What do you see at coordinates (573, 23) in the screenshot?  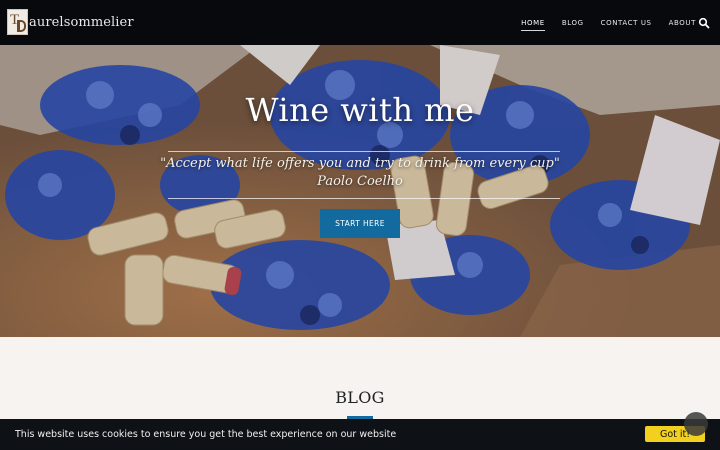 I see `nav-blog: BLOG` at bounding box center [573, 23].